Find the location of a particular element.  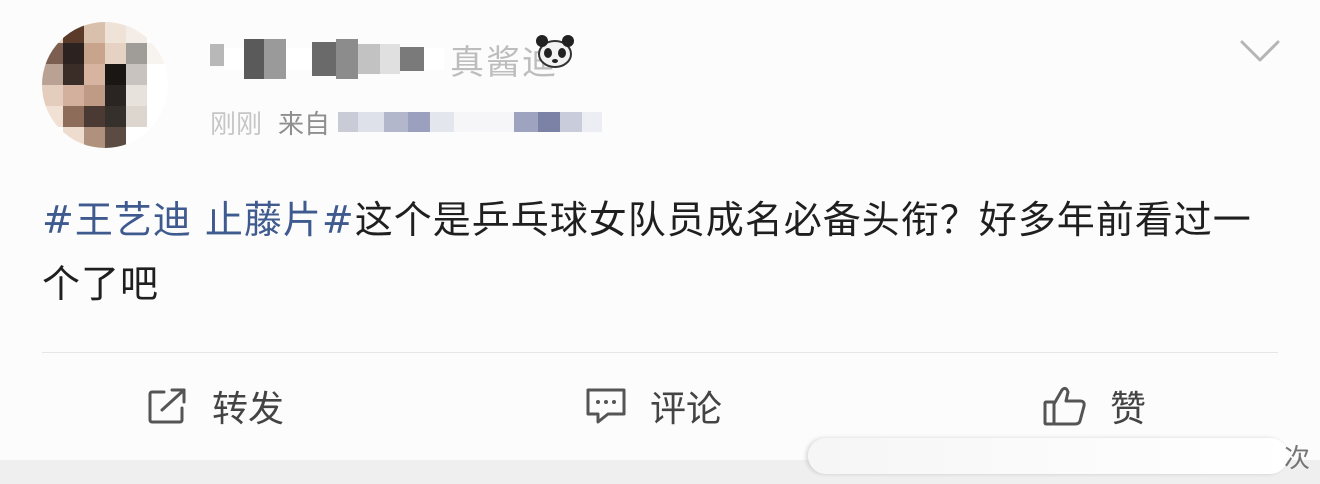

source-label: 来自 is located at coordinates (304, 124).